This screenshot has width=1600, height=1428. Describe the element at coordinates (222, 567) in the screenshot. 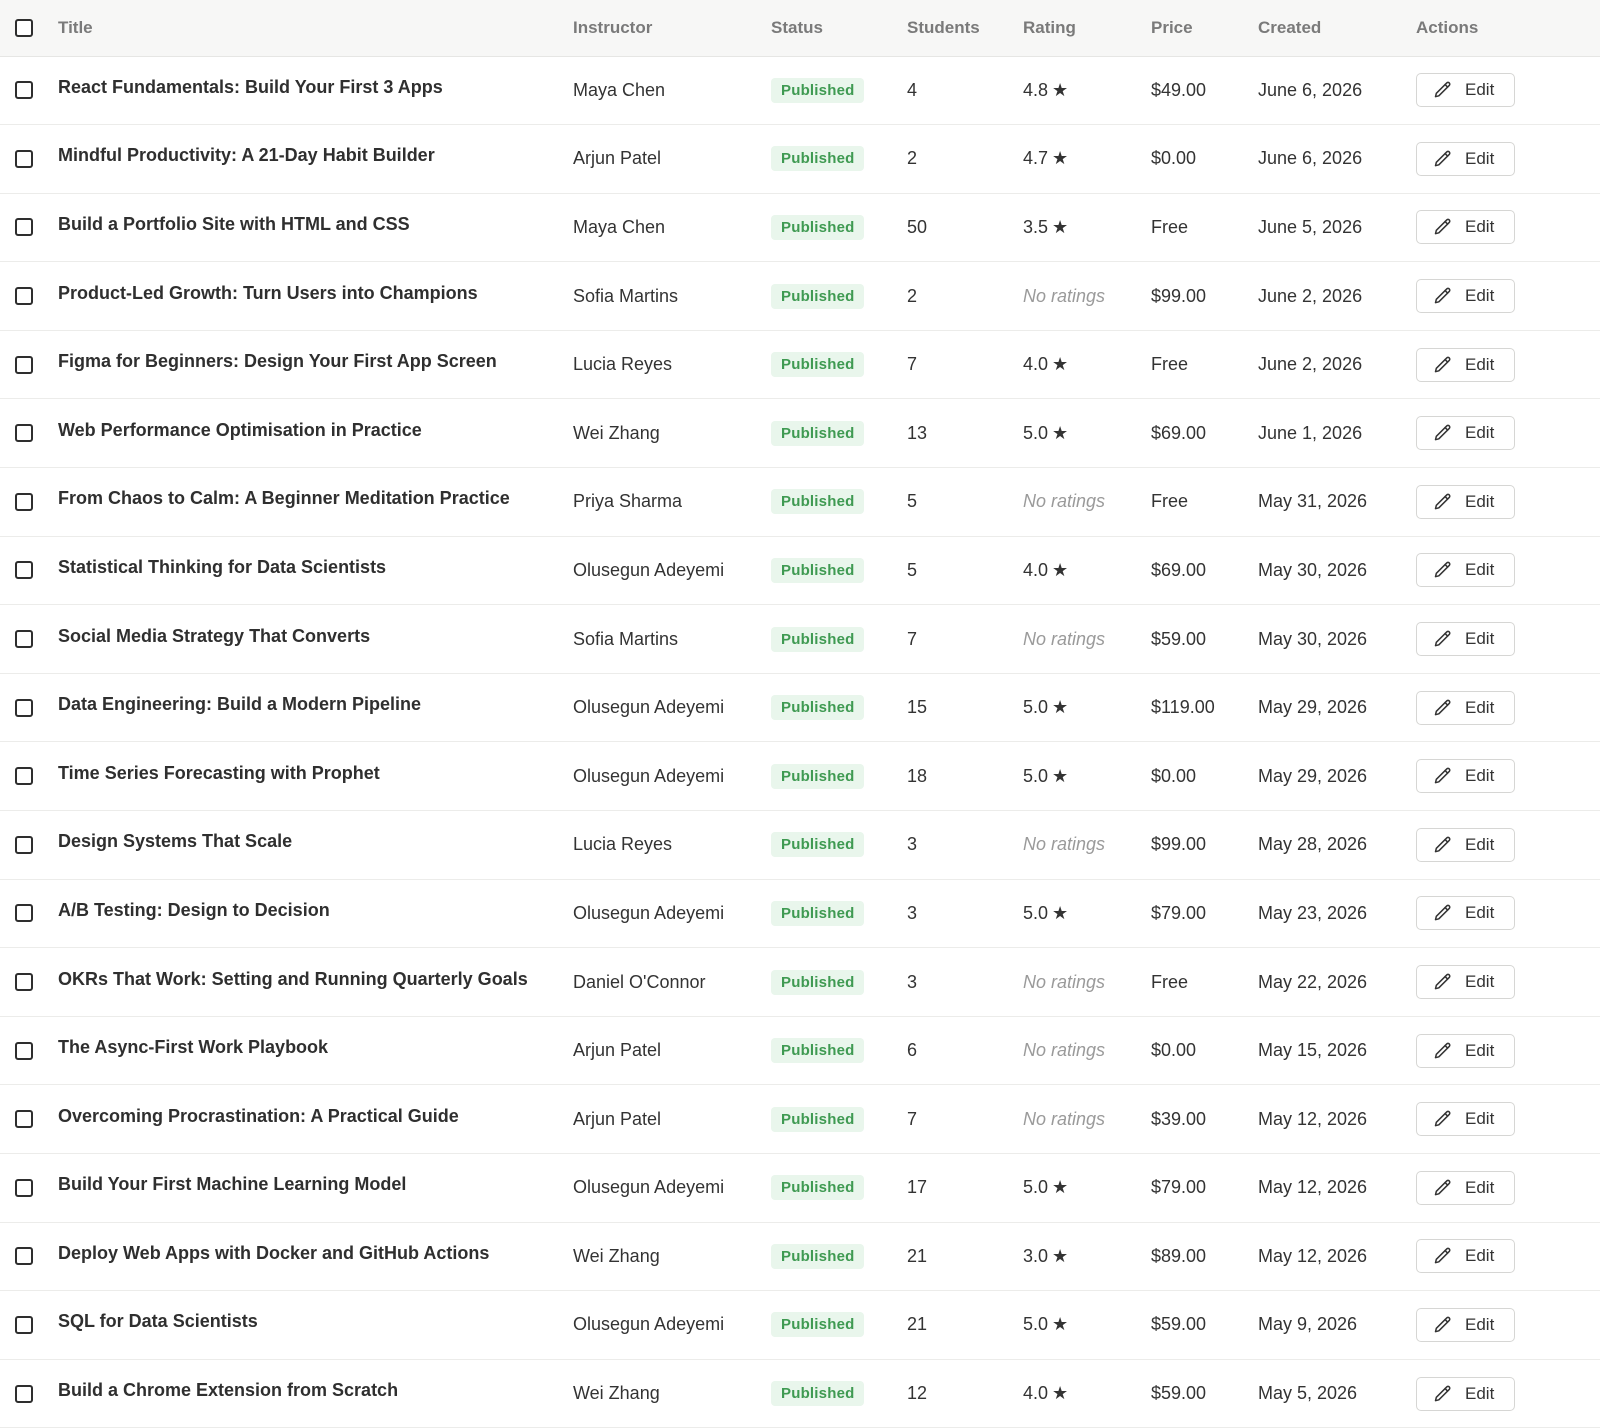

I see `course-title: Statistical Thinking for Data Scientists` at that location.